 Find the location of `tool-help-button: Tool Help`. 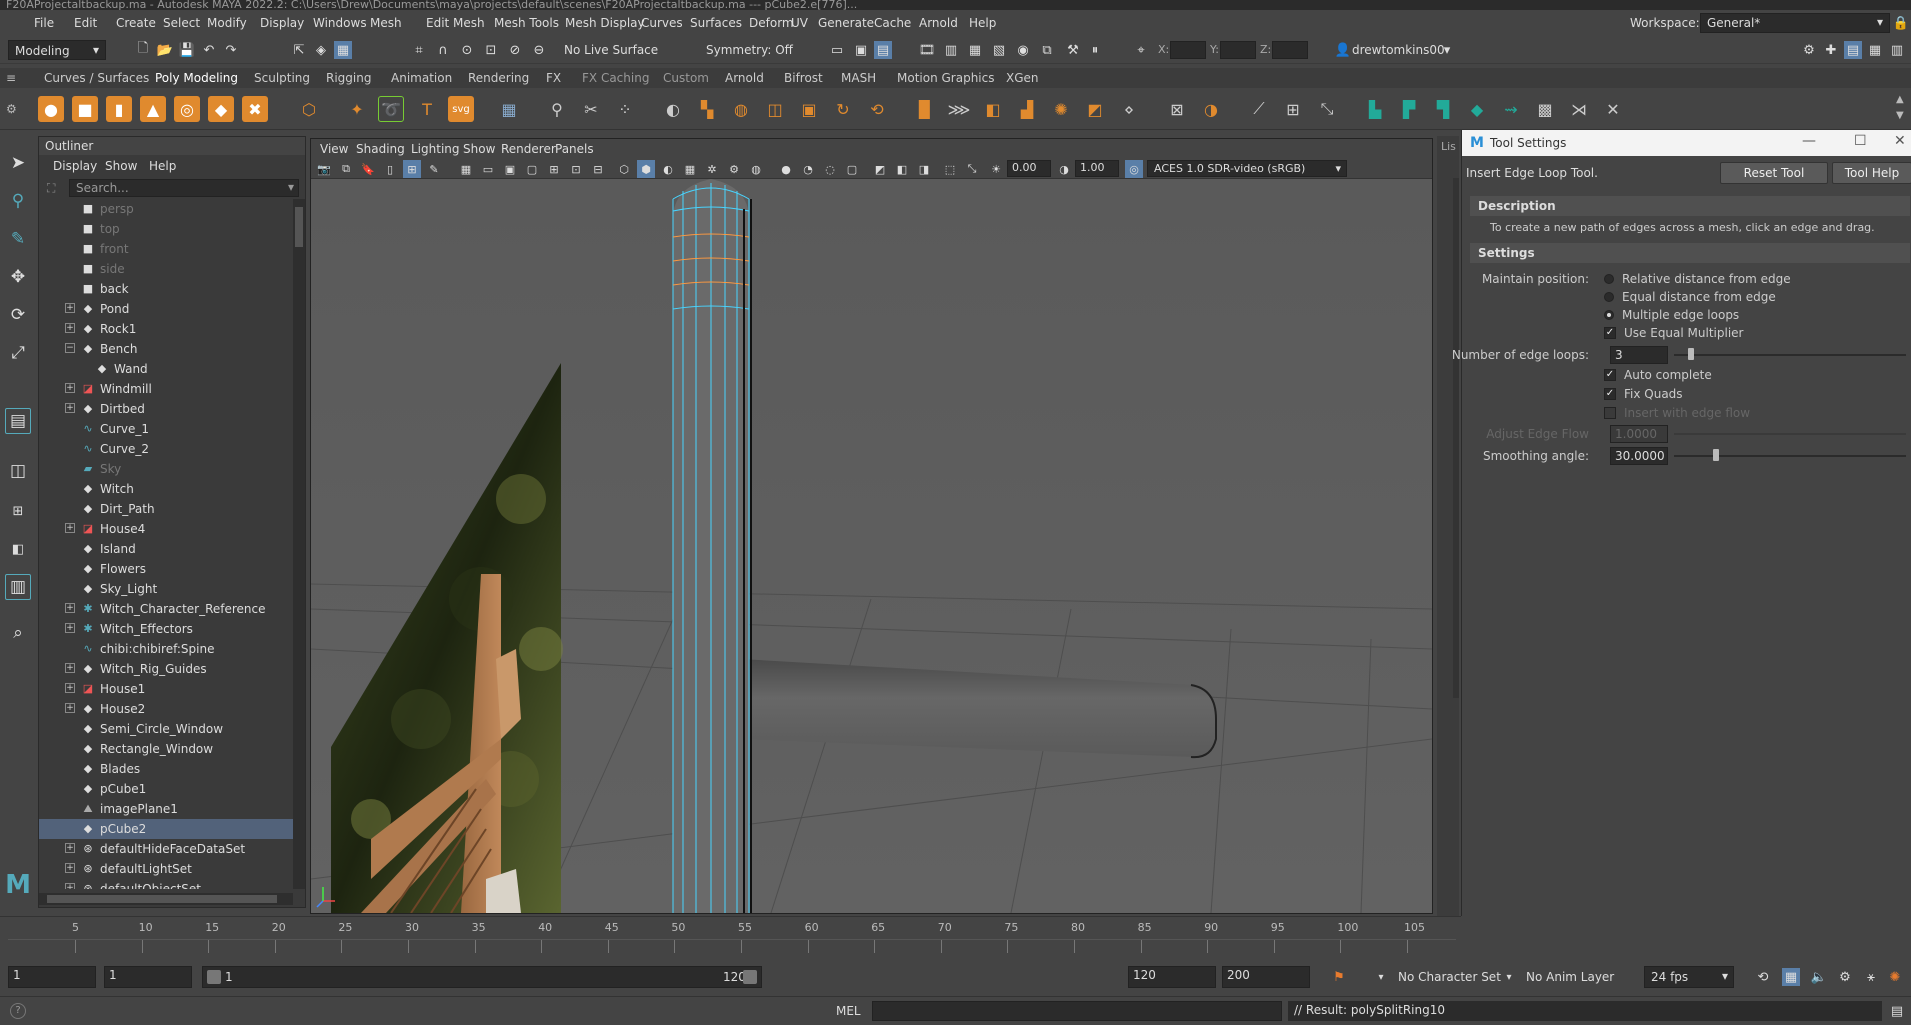

tool-help-button: Tool Help is located at coordinates (1871, 173).